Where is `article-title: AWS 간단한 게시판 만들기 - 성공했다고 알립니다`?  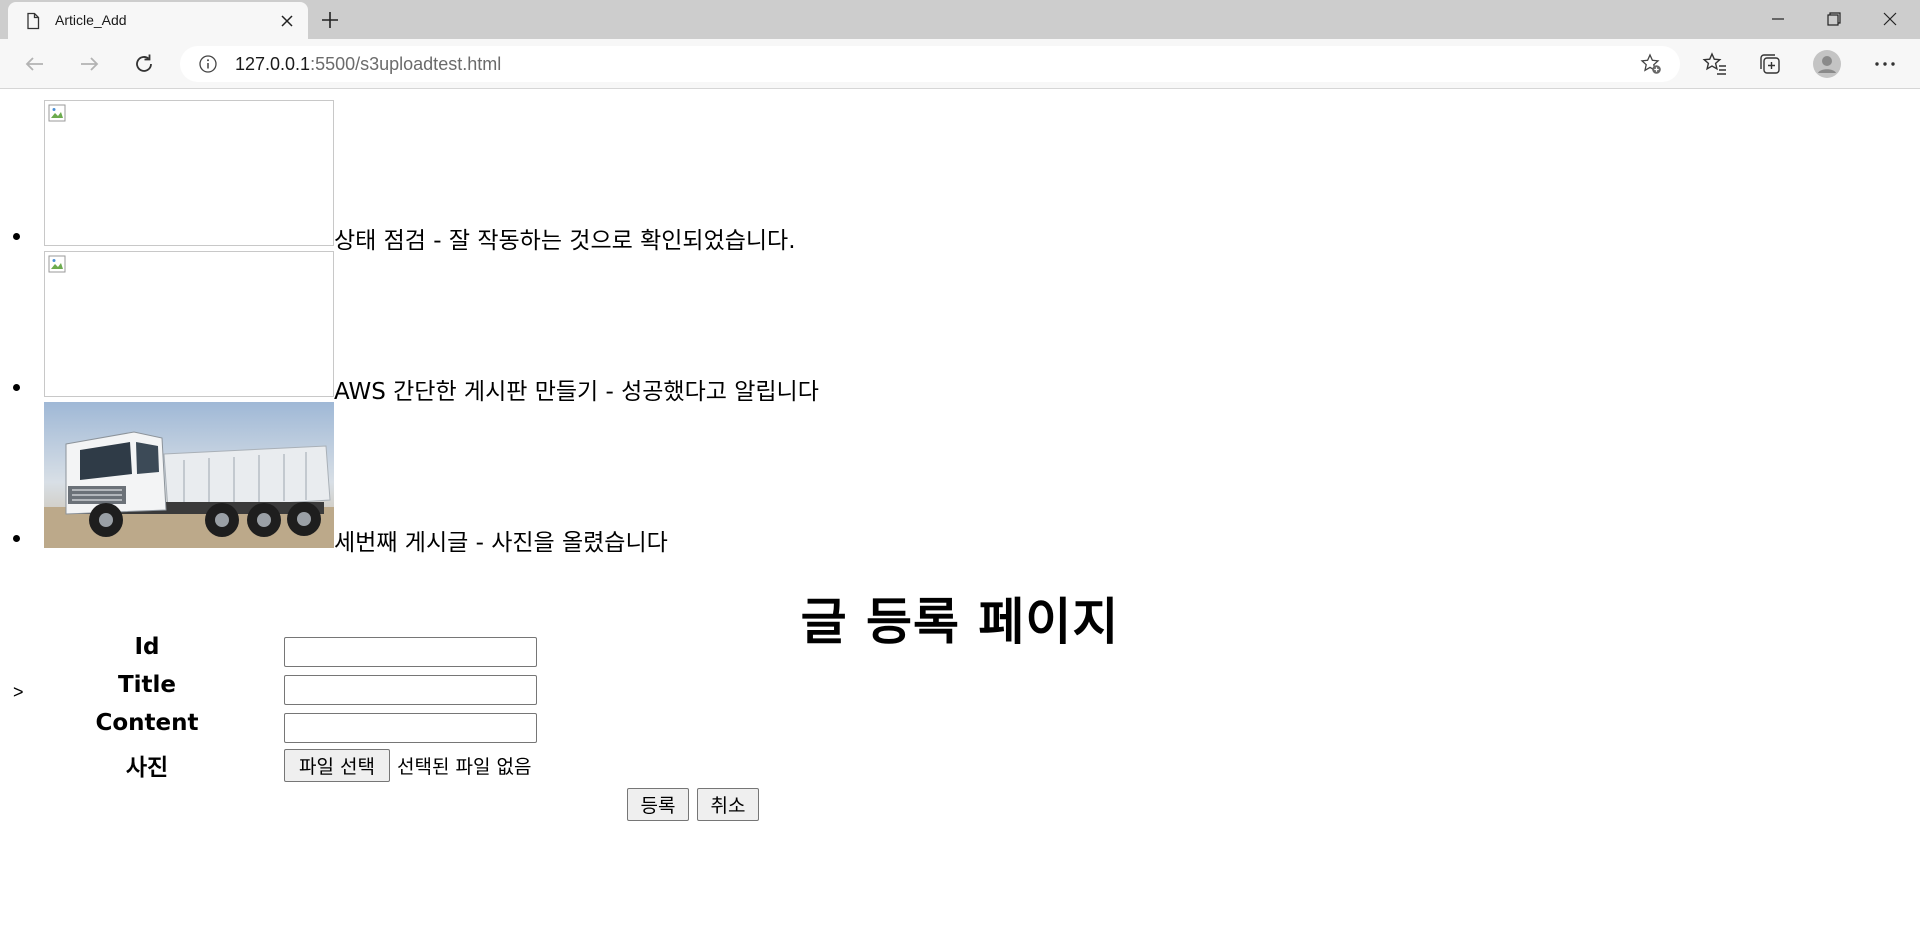 article-title: AWS 간단한 게시판 만들기 - 성공했다고 알립니다 is located at coordinates (576, 392).